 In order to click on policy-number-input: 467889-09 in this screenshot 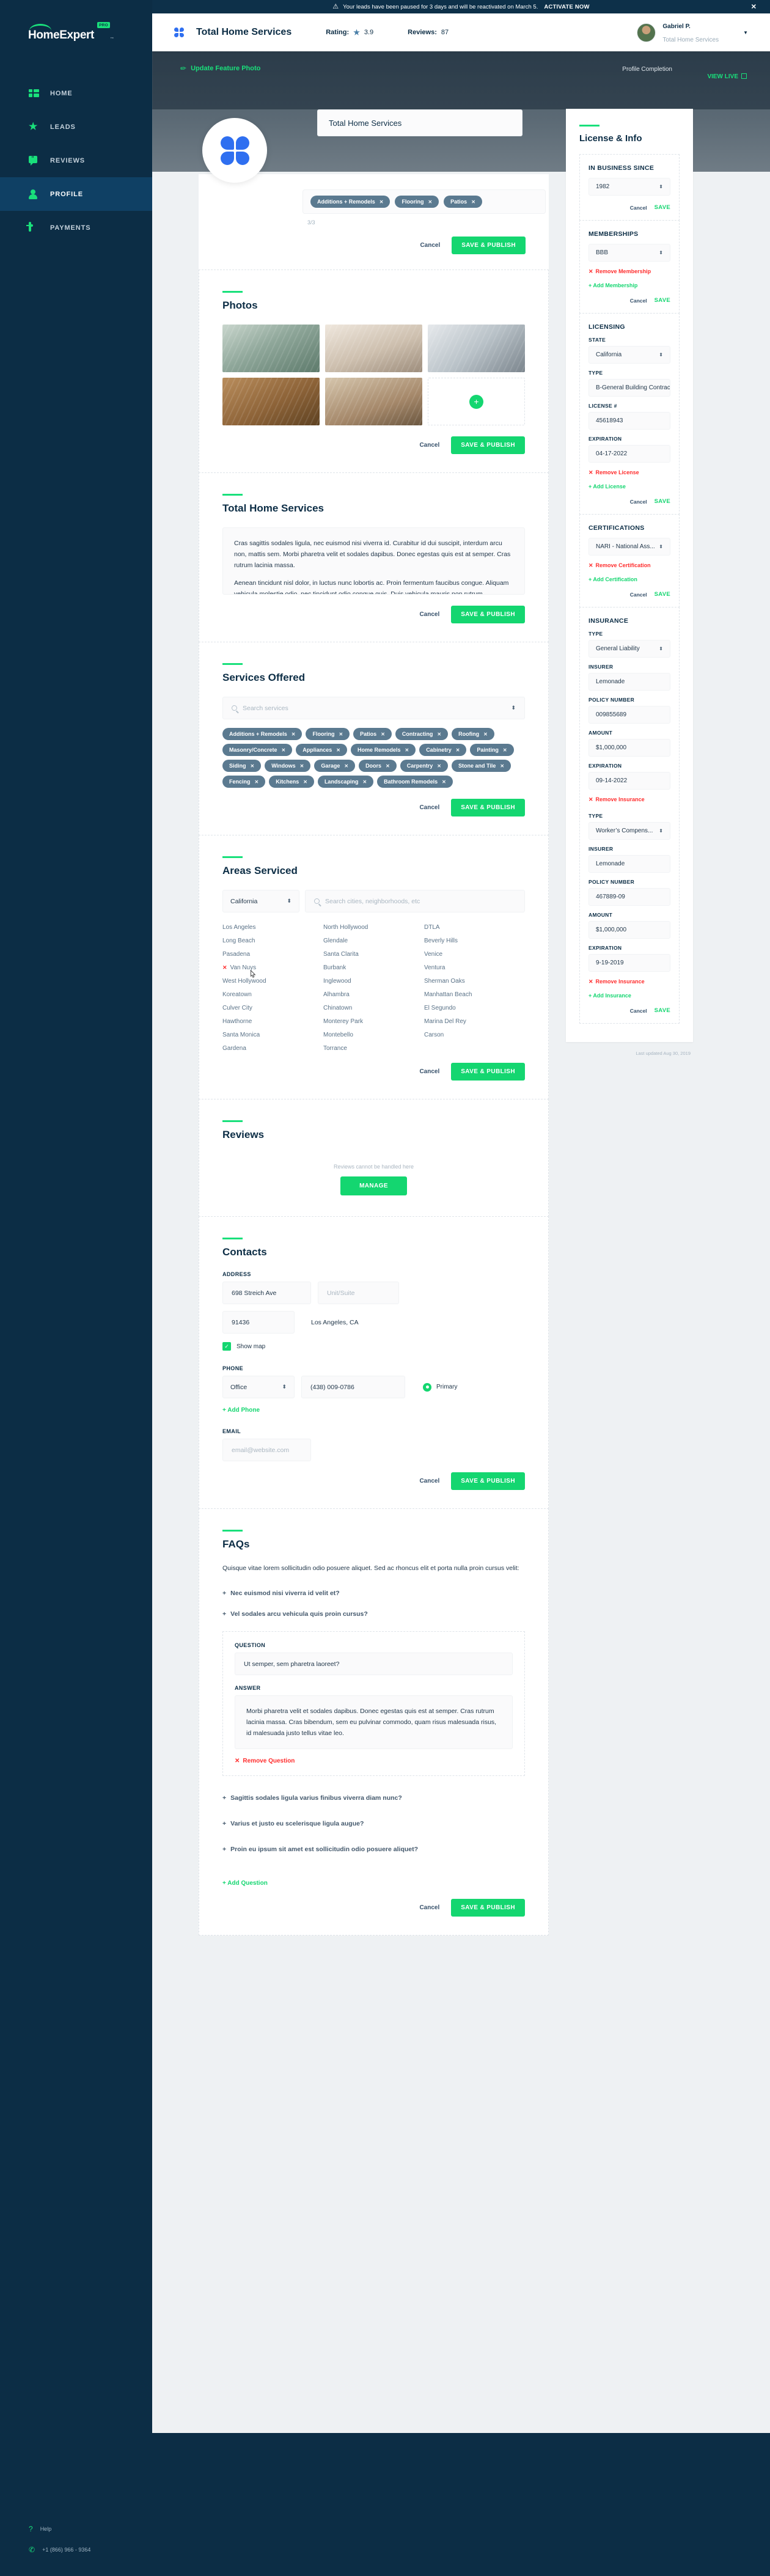, I will do `click(629, 897)`.